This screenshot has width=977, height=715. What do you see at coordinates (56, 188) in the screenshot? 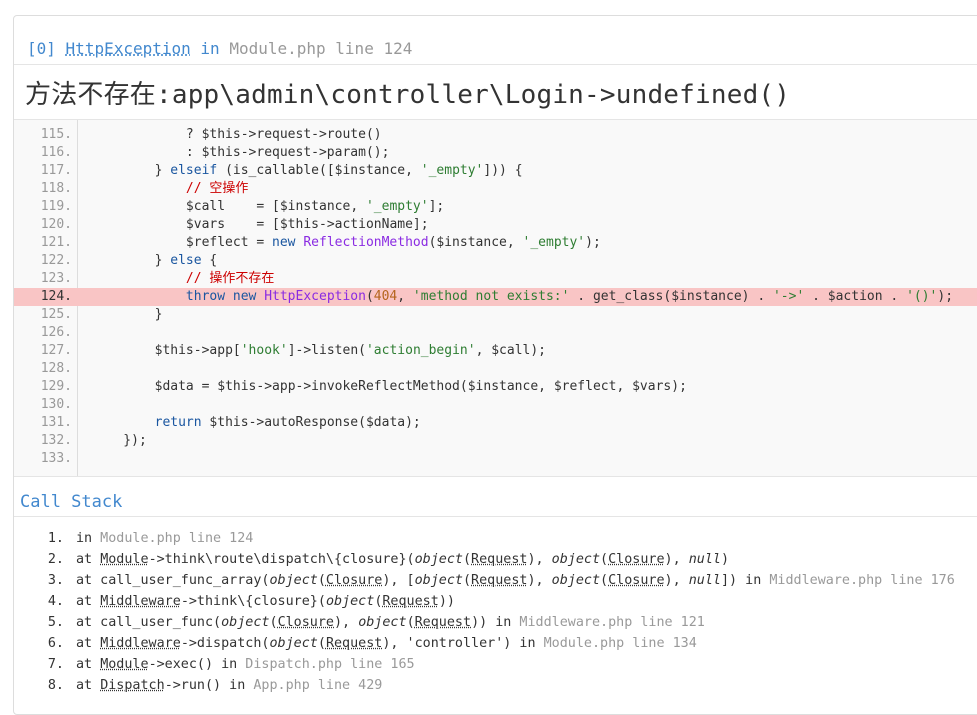
I see `line-number: 118.` at bounding box center [56, 188].